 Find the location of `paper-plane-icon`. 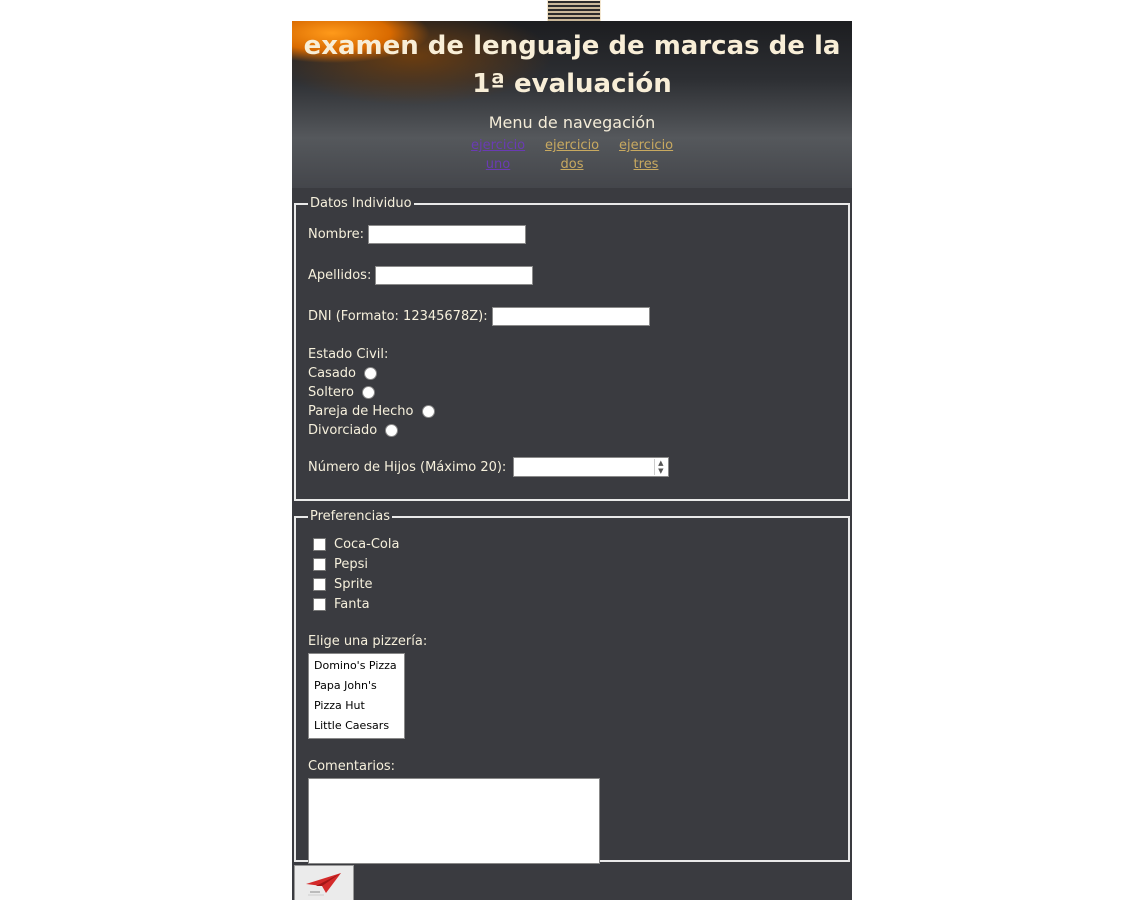

paper-plane-icon is located at coordinates (323, 884).